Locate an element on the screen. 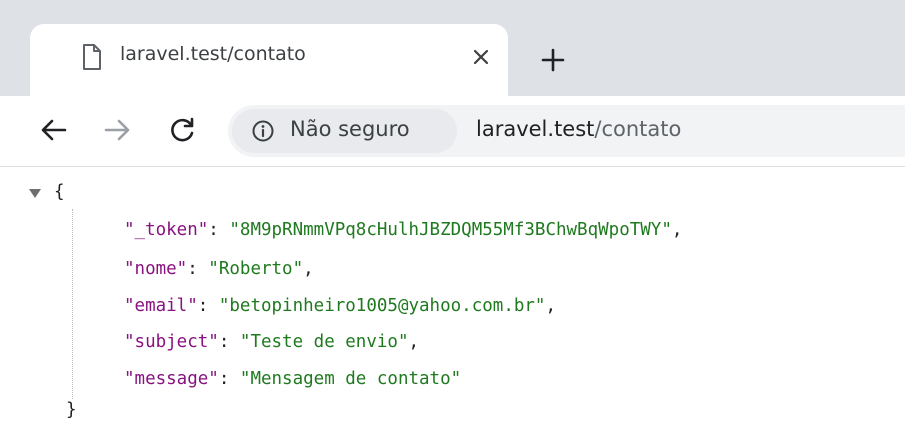 This screenshot has width=905, height=446. url-host: laravel.test is located at coordinates (535, 129).